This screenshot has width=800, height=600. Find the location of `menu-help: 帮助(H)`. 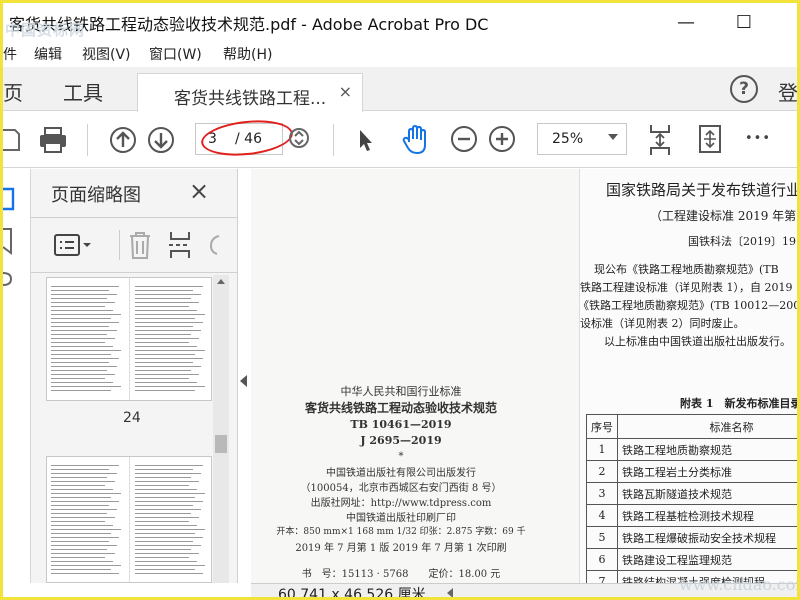

menu-help: 帮助(H) is located at coordinates (247, 54).